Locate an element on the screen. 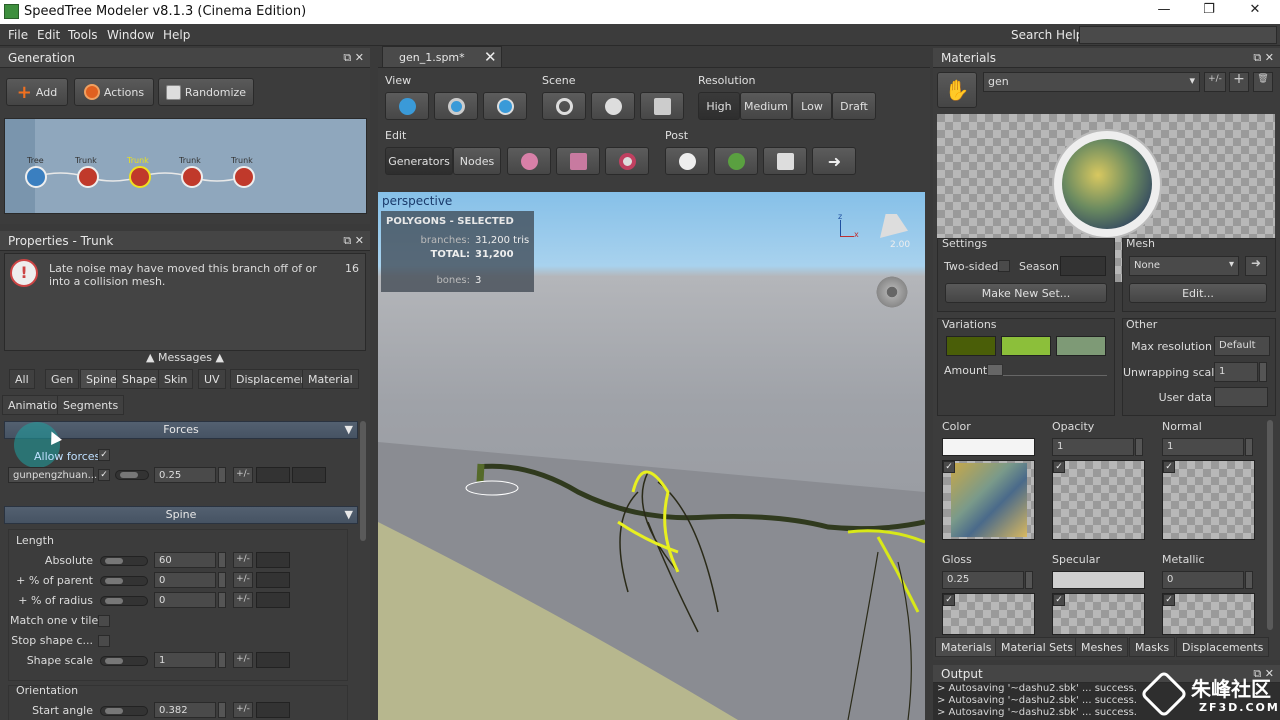 The width and height of the screenshot is (1280, 720). absolute-plusminus: +/- is located at coordinates (243, 560).